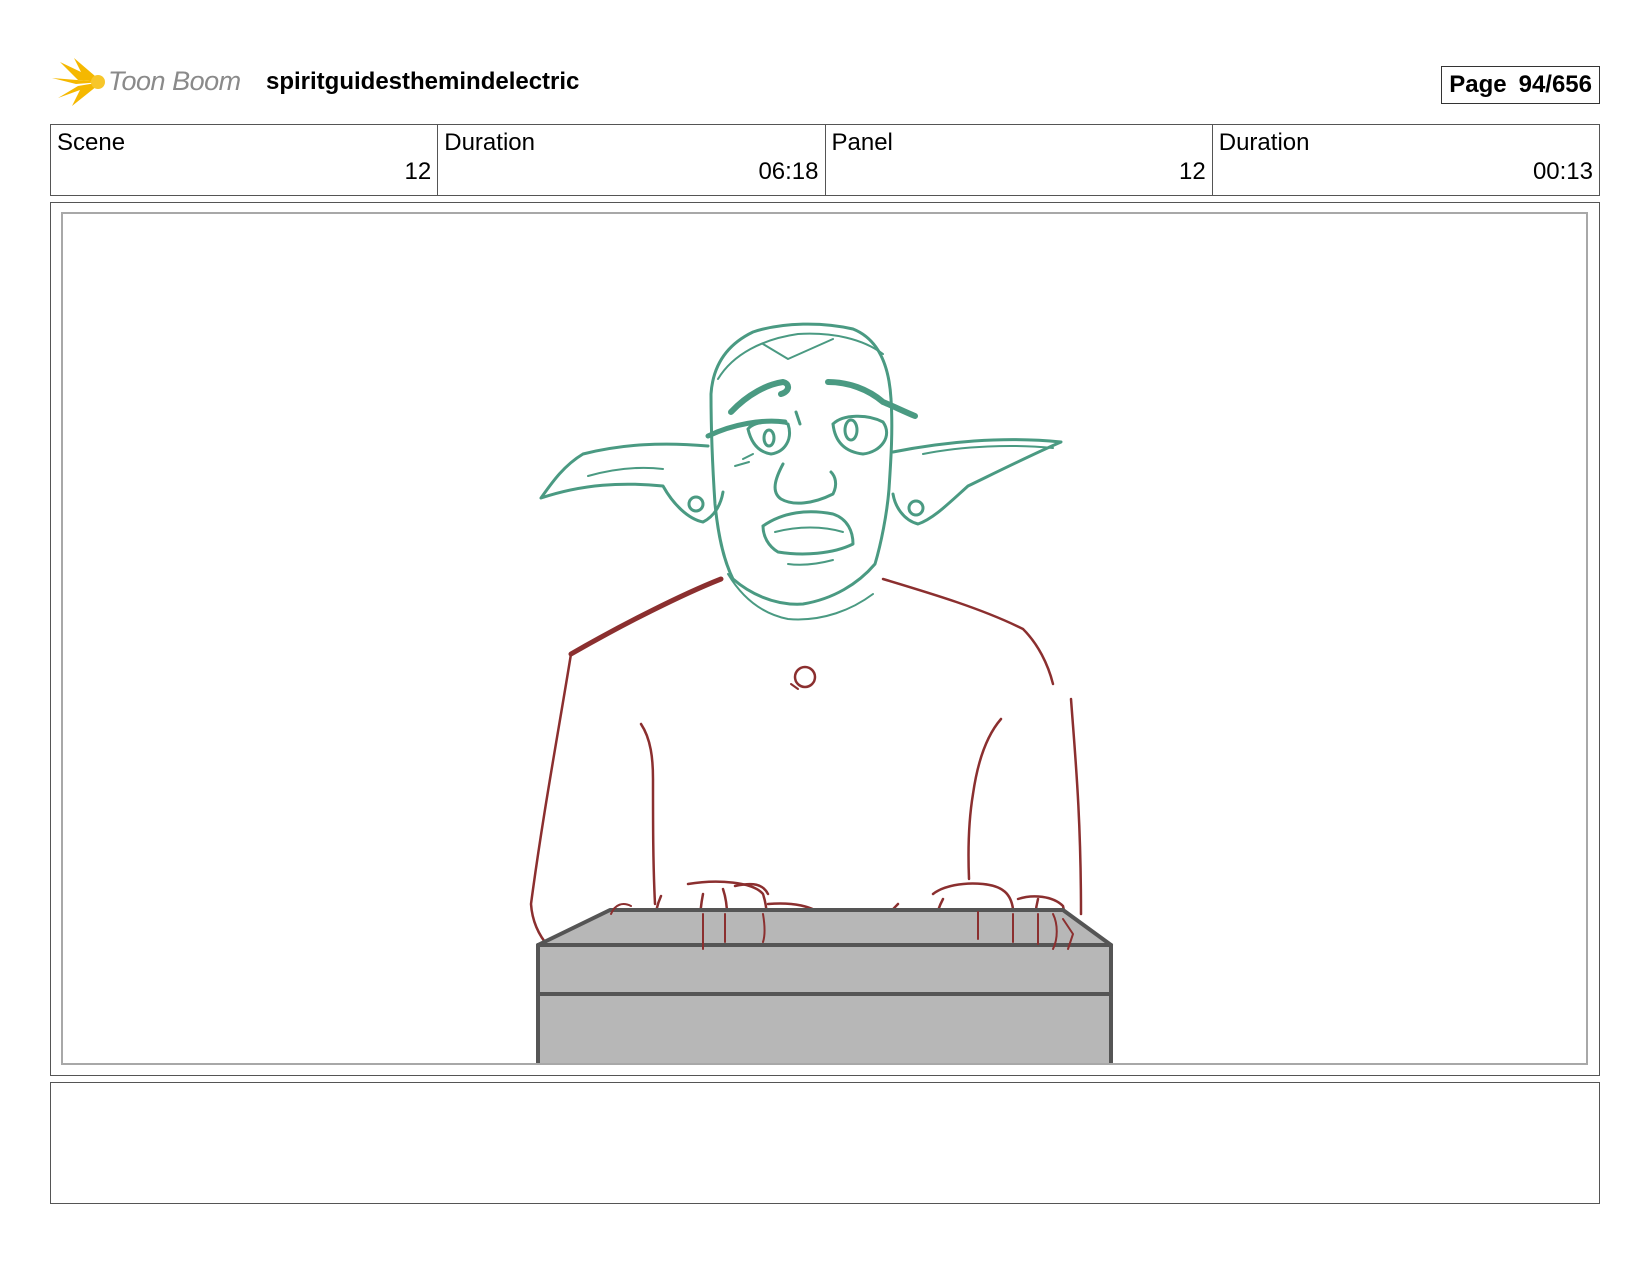 Image resolution: width=1650 pixels, height=1275 pixels. Describe the element at coordinates (1562, 171) in the screenshot. I see `panel-duration-value: 00:13` at that location.